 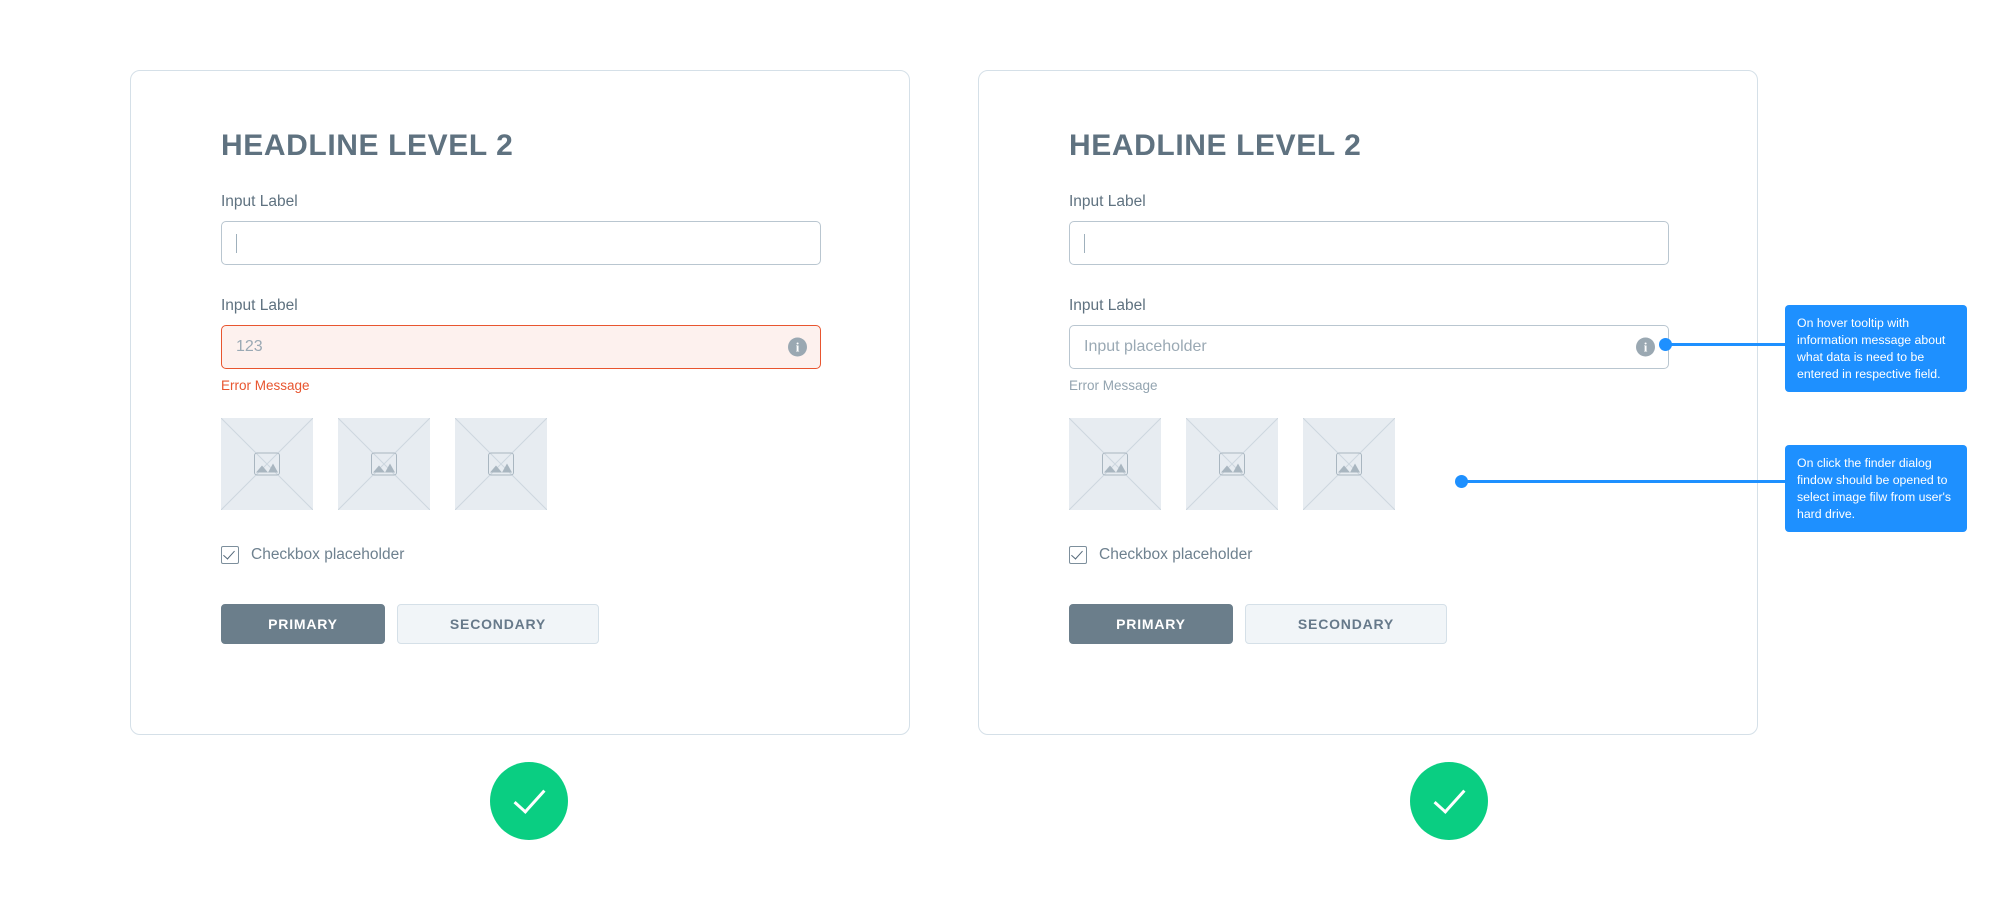 What do you see at coordinates (565, 464) in the screenshot?
I see `image-upload-row-left` at bounding box center [565, 464].